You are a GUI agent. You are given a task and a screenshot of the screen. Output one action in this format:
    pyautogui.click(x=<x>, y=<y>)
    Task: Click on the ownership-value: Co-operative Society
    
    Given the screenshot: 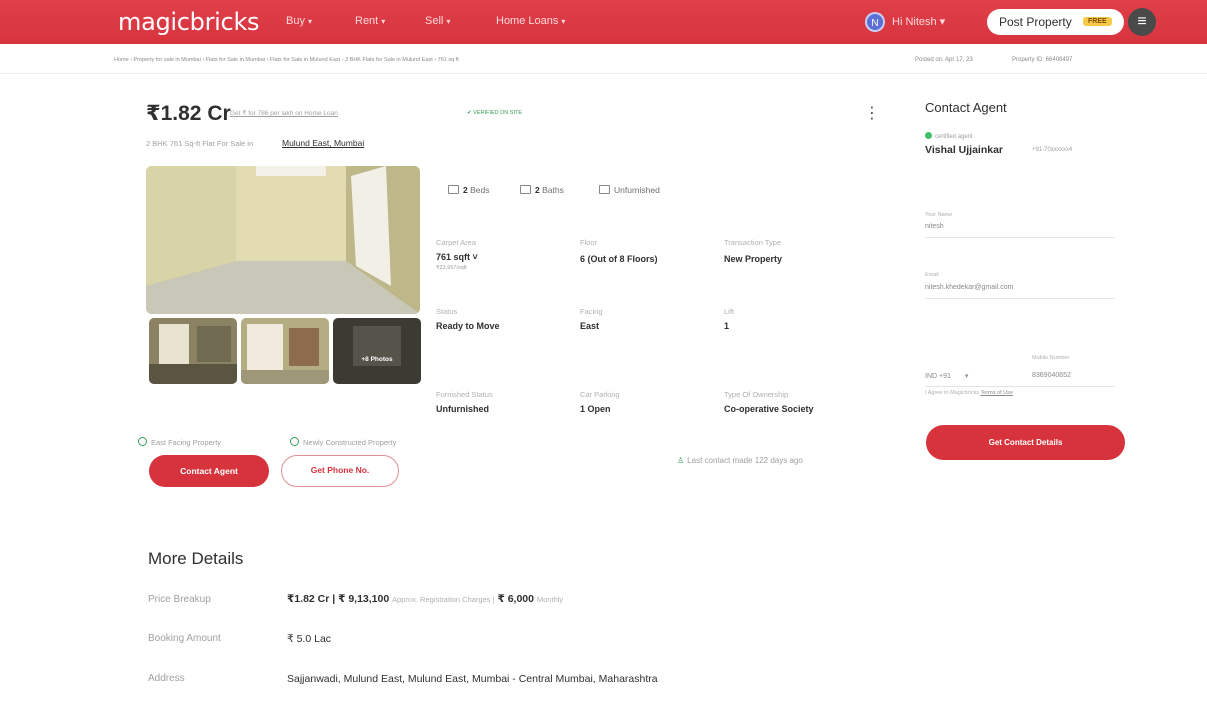 What is the action you would take?
    pyautogui.click(x=769, y=409)
    